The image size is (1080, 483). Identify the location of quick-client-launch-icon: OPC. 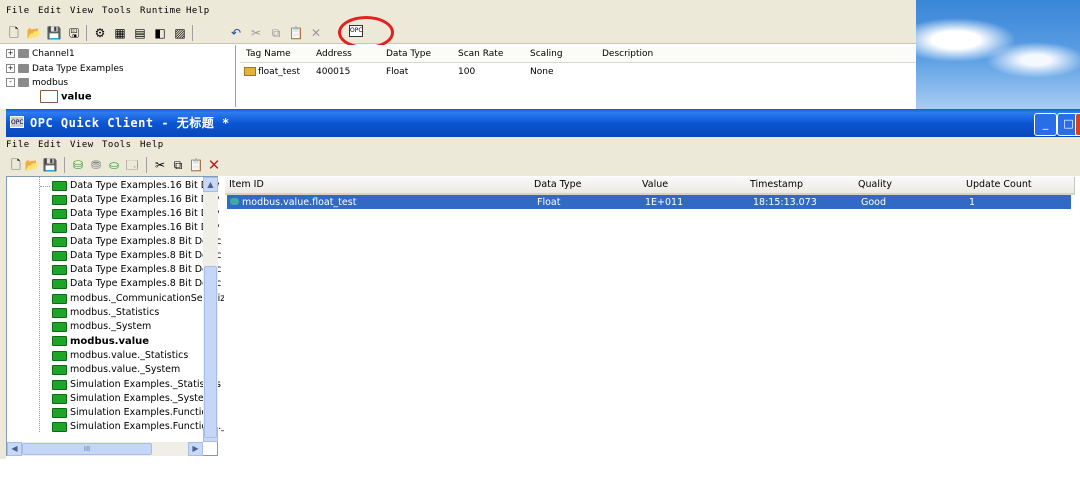
(356, 31).